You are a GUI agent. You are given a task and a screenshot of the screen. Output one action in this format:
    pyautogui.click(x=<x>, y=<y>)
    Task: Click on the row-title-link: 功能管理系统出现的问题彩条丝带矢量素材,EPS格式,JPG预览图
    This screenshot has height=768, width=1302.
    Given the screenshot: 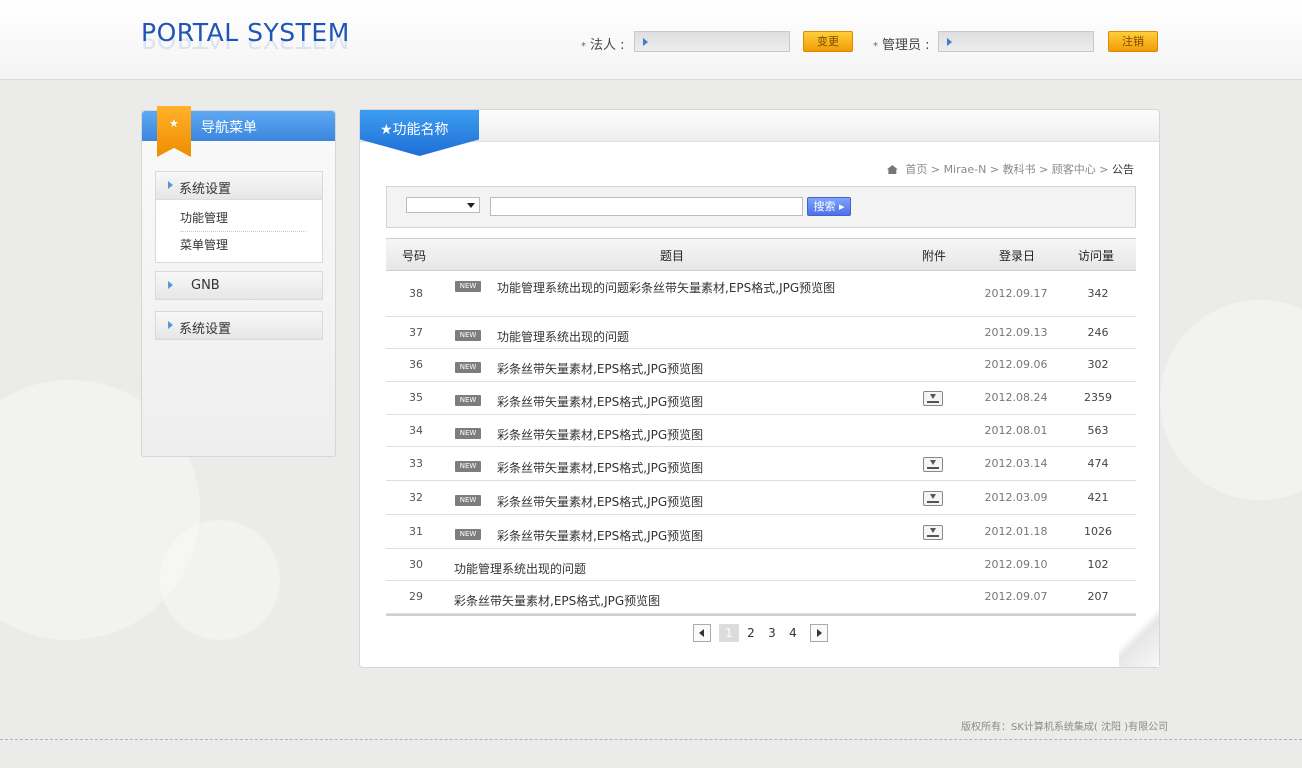 What is the action you would take?
    pyautogui.click(x=666, y=287)
    